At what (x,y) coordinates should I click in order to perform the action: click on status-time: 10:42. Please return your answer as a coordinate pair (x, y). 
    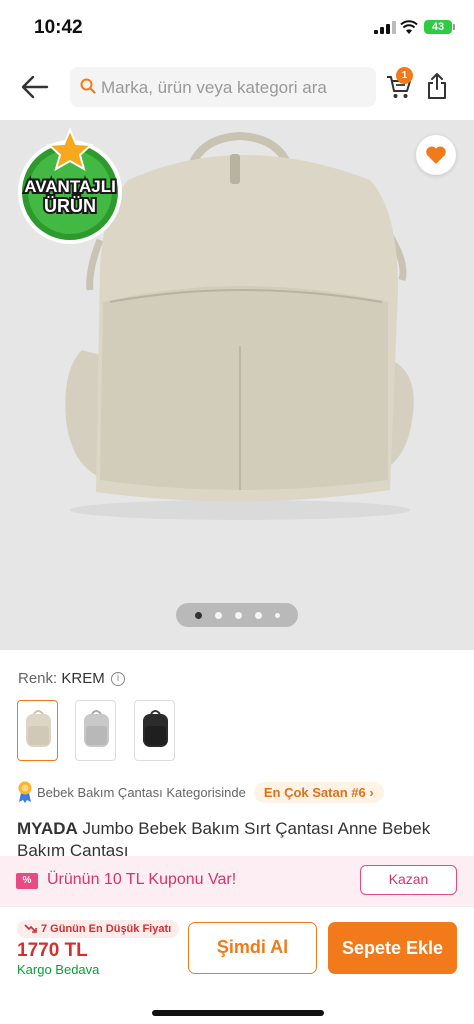
    Looking at the image, I should click on (58, 27).